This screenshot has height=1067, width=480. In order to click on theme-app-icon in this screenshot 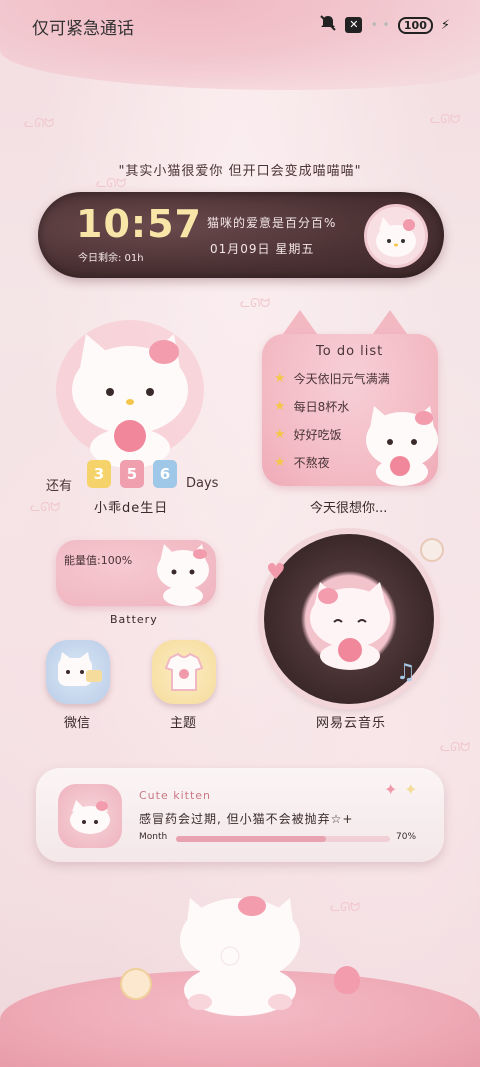, I will do `click(184, 672)`.